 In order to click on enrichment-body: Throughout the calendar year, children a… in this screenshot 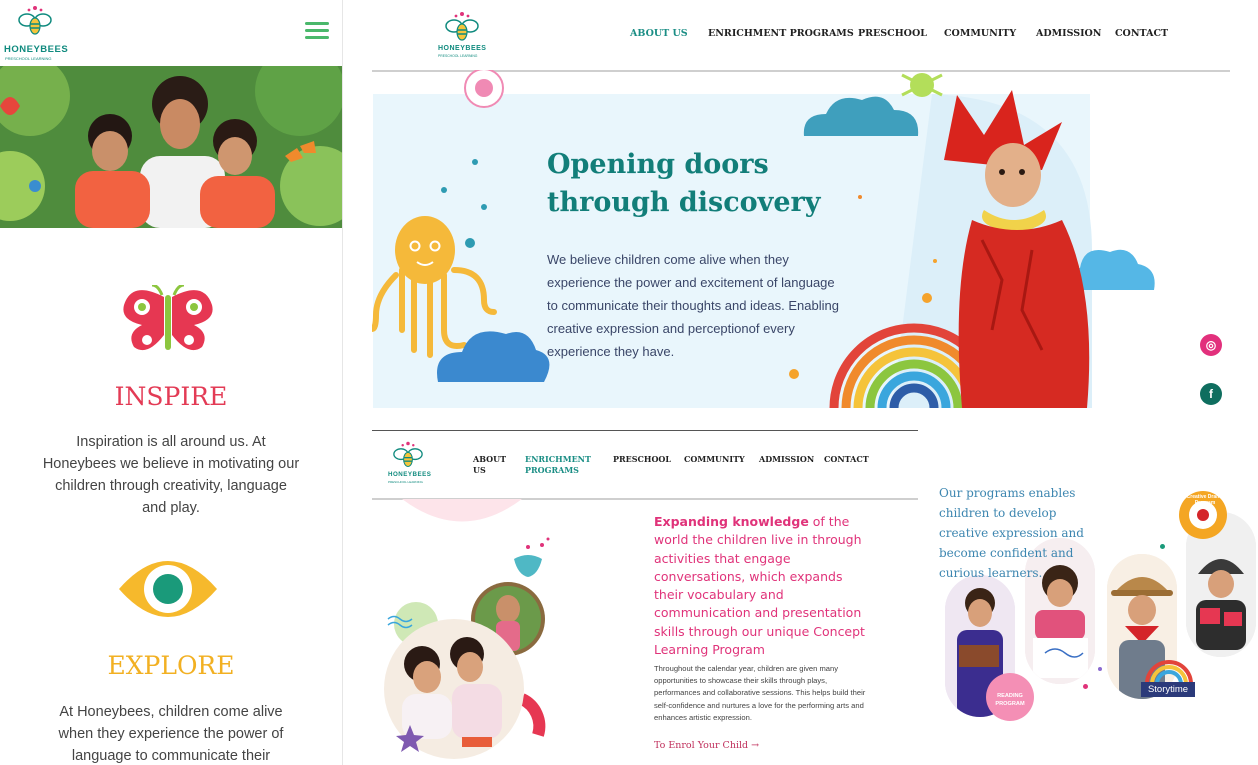, I will do `click(760, 693)`.